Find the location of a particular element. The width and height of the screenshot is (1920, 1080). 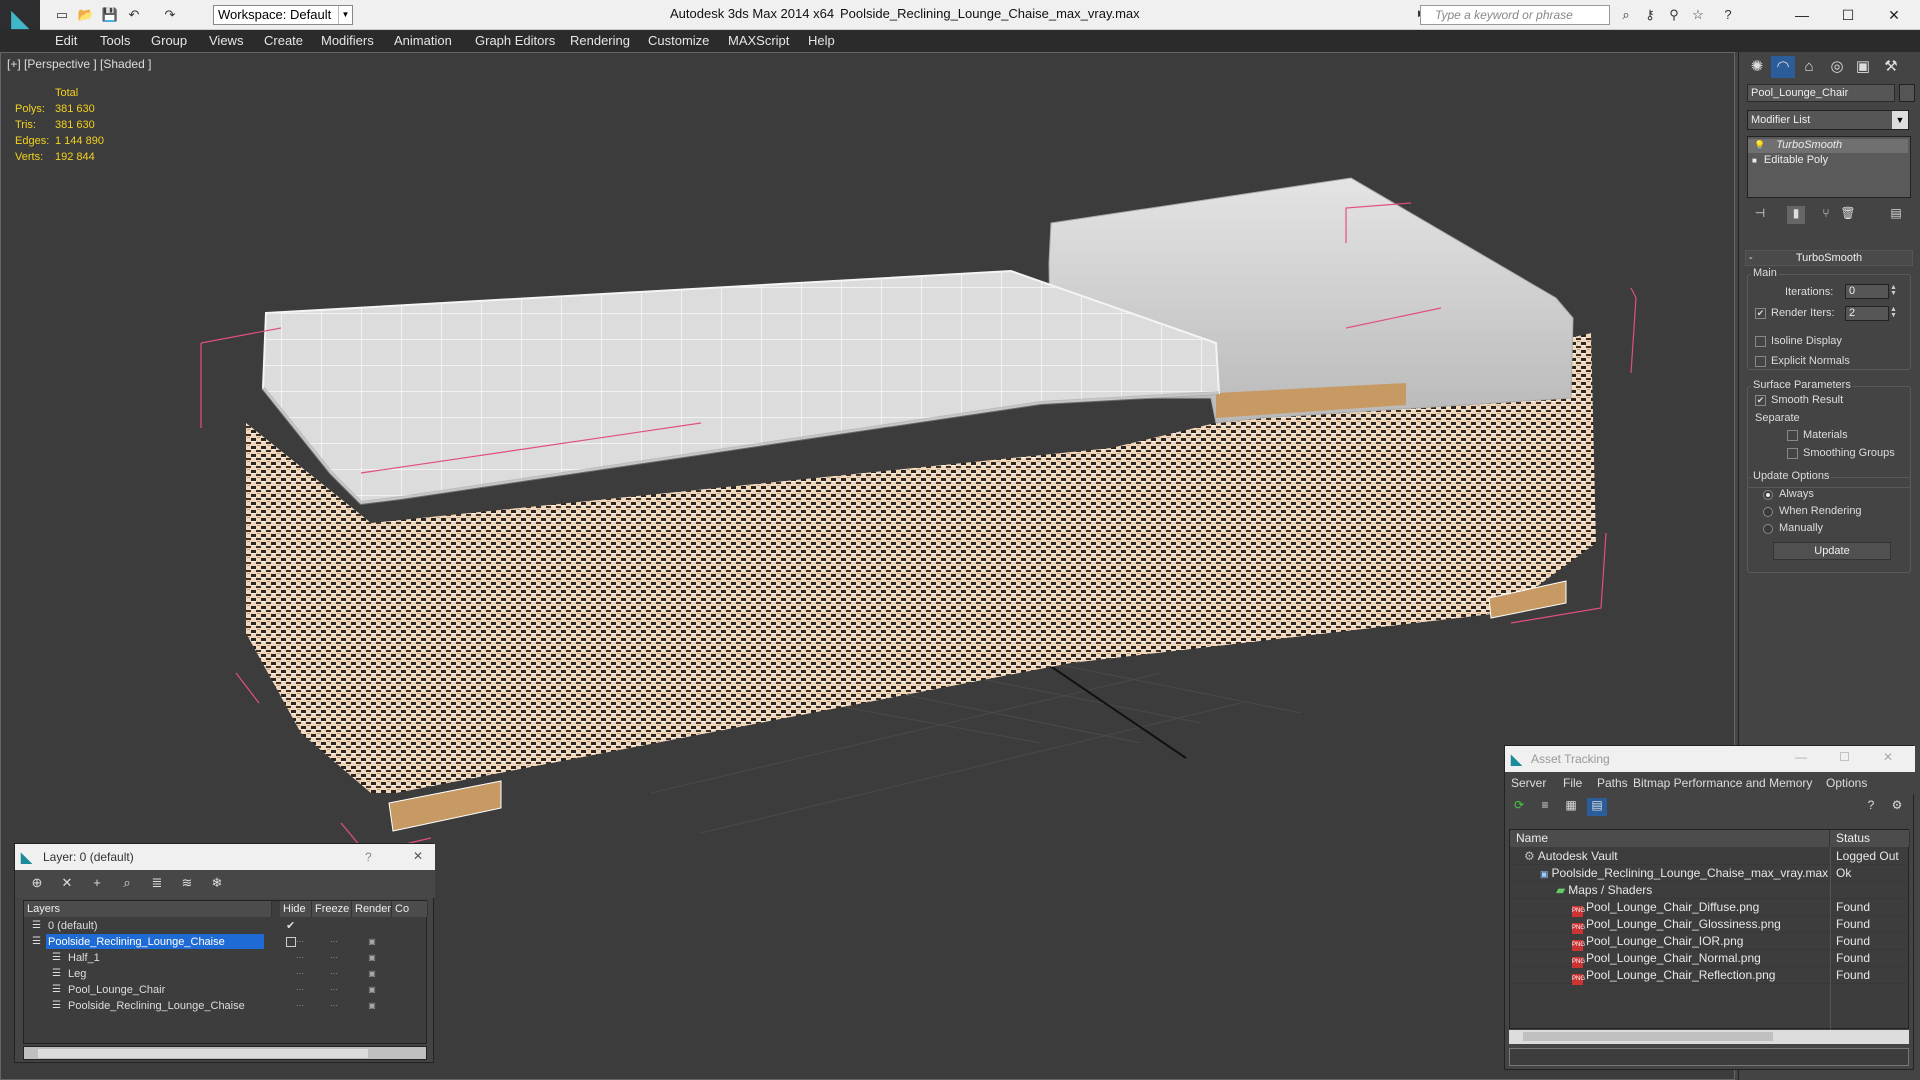

stack-item-turbosmooth: 💡 TurboSmooth is located at coordinates (1828, 146).